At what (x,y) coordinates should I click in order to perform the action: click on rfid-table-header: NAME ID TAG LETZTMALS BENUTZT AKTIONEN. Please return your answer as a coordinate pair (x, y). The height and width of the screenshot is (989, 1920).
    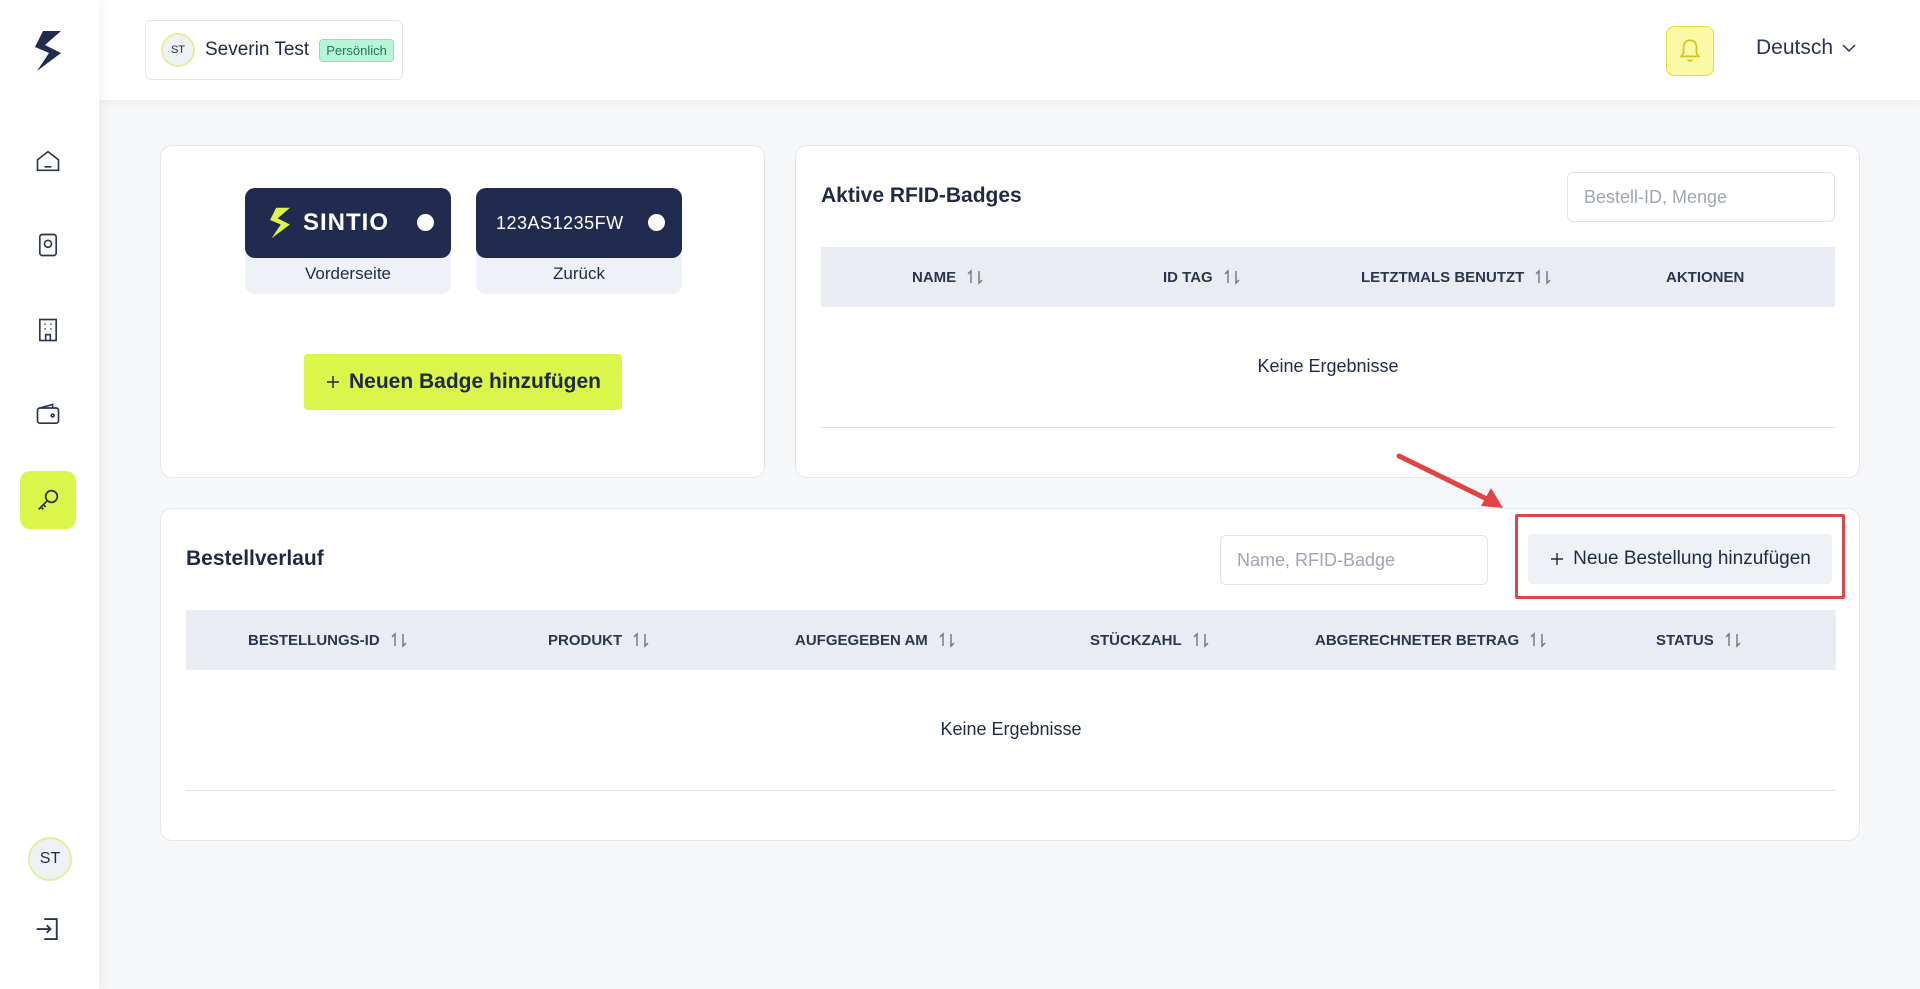
    Looking at the image, I should click on (1328, 277).